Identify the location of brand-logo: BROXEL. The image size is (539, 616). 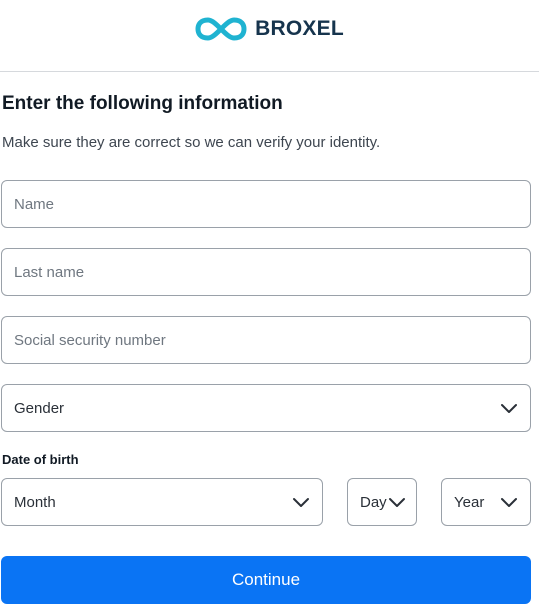
(269, 29).